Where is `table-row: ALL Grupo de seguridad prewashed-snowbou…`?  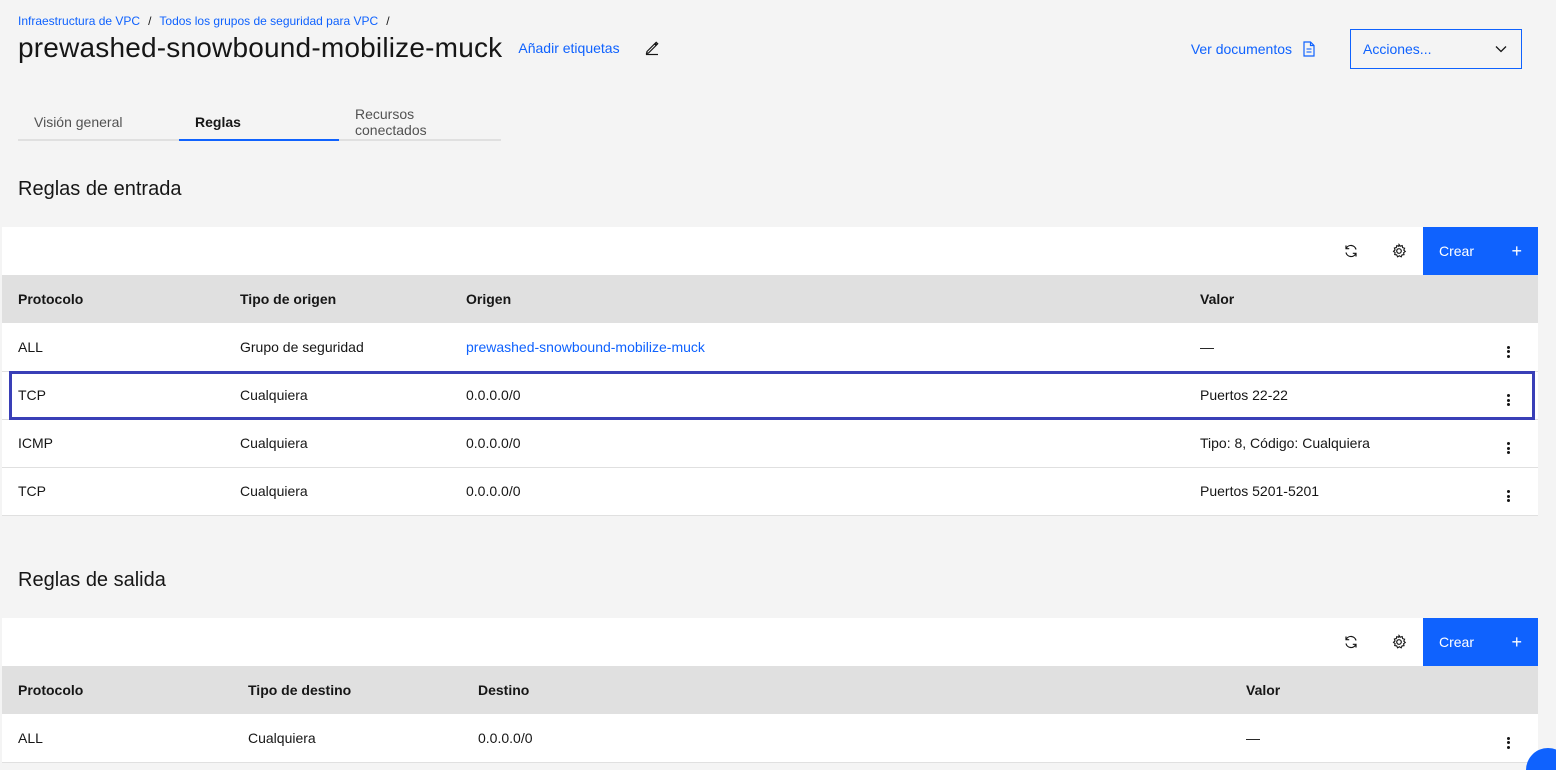 table-row: ALL Grupo de seguridad prewashed-snowbou… is located at coordinates (770, 347).